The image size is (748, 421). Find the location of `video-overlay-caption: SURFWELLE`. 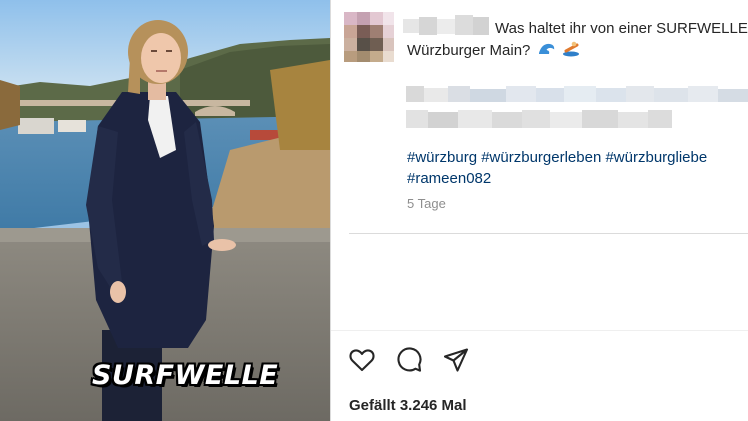

video-overlay-caption: SURFWELLE is located at coordinates (185, 375).